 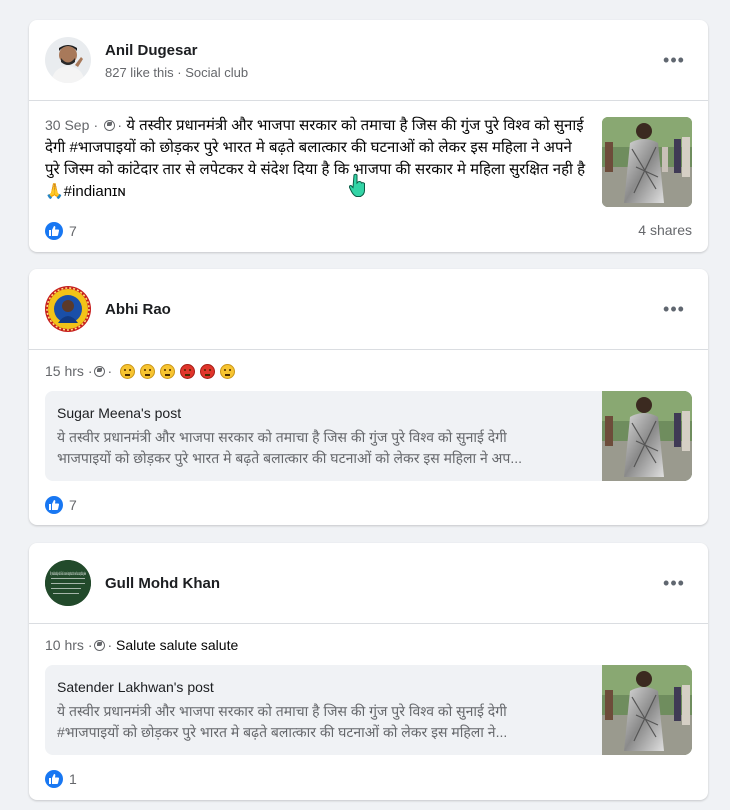 I want to click on frown-emoji-icon, so click(x=227, y=371).